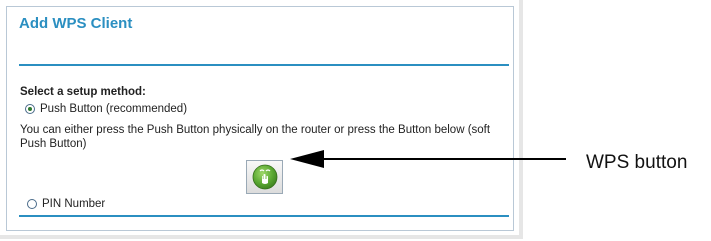 The width and height of the screenshot is (711, 241). What do you see at coordinates (637, 162) in the screenshot?
I see `callout-label: WPS button` at bounding box center [637, 162].